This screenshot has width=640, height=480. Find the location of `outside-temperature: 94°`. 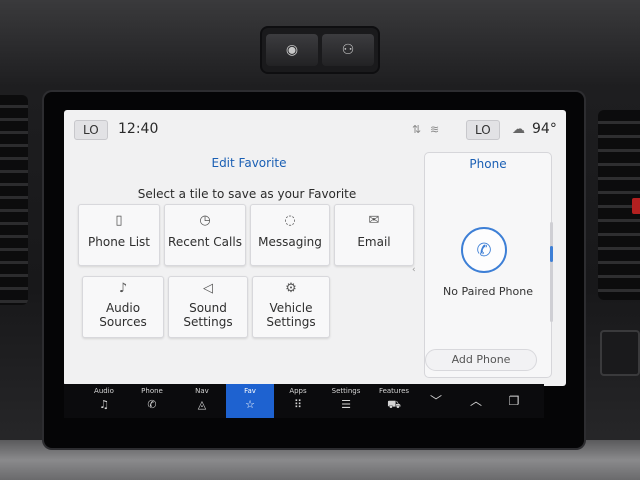

outside-temperature: 94° is located at coordinates (544, 129).